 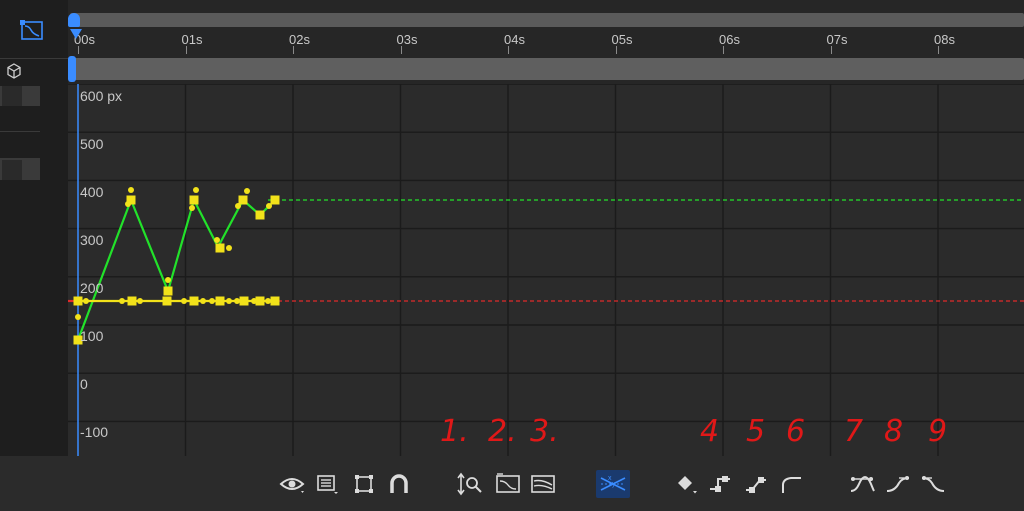 What do you see at coordinates (854, 431) in the screenshot?
I see `annotation-number: 7` at bounding box center [854, 431].